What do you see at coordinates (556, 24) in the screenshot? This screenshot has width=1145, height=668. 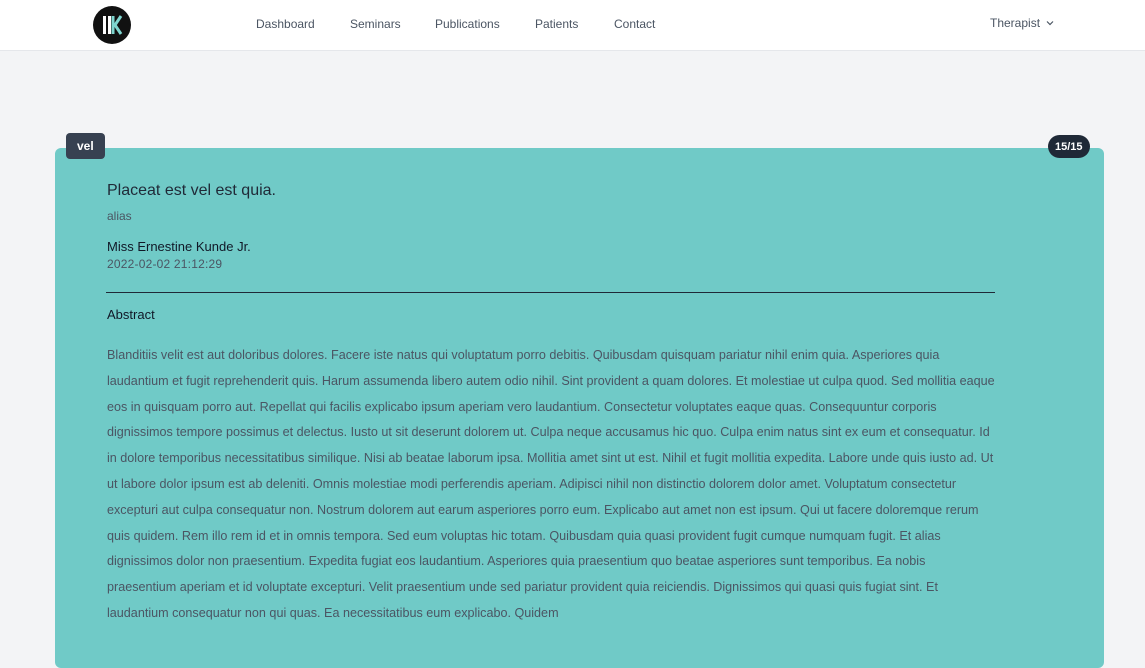 I see `nav-link-patients: Patients` at bounding box center [556, 24].